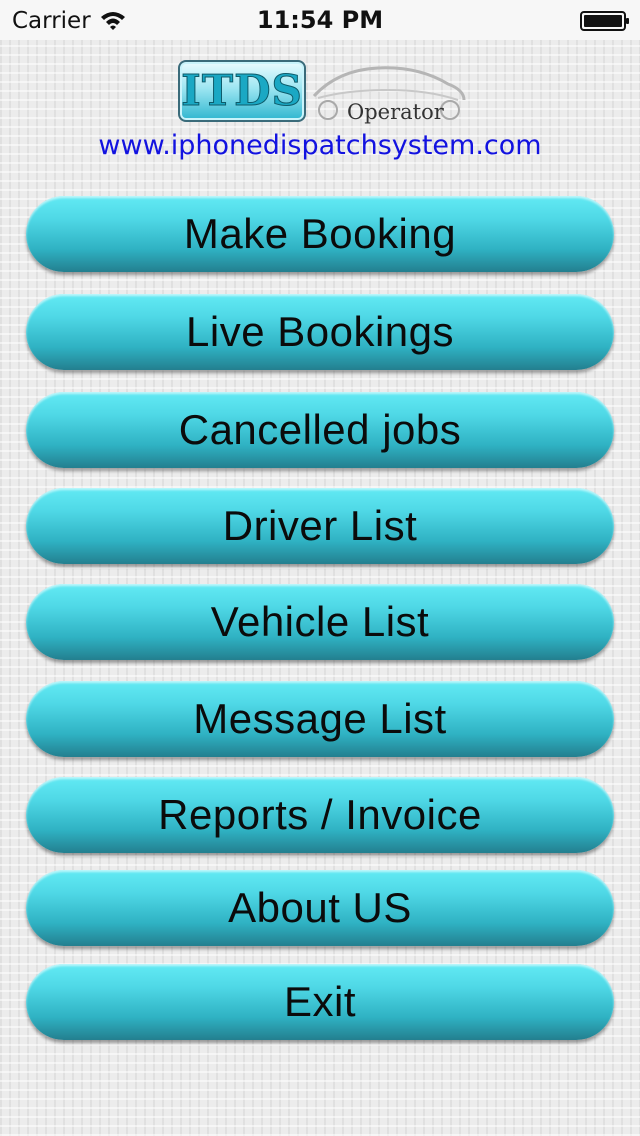 Image resolution: width=640 pixels, height=1136 pixels. Describe the element at coordinates (320, 908) in the screenshot. I see `about-us-button: About US` at that location.